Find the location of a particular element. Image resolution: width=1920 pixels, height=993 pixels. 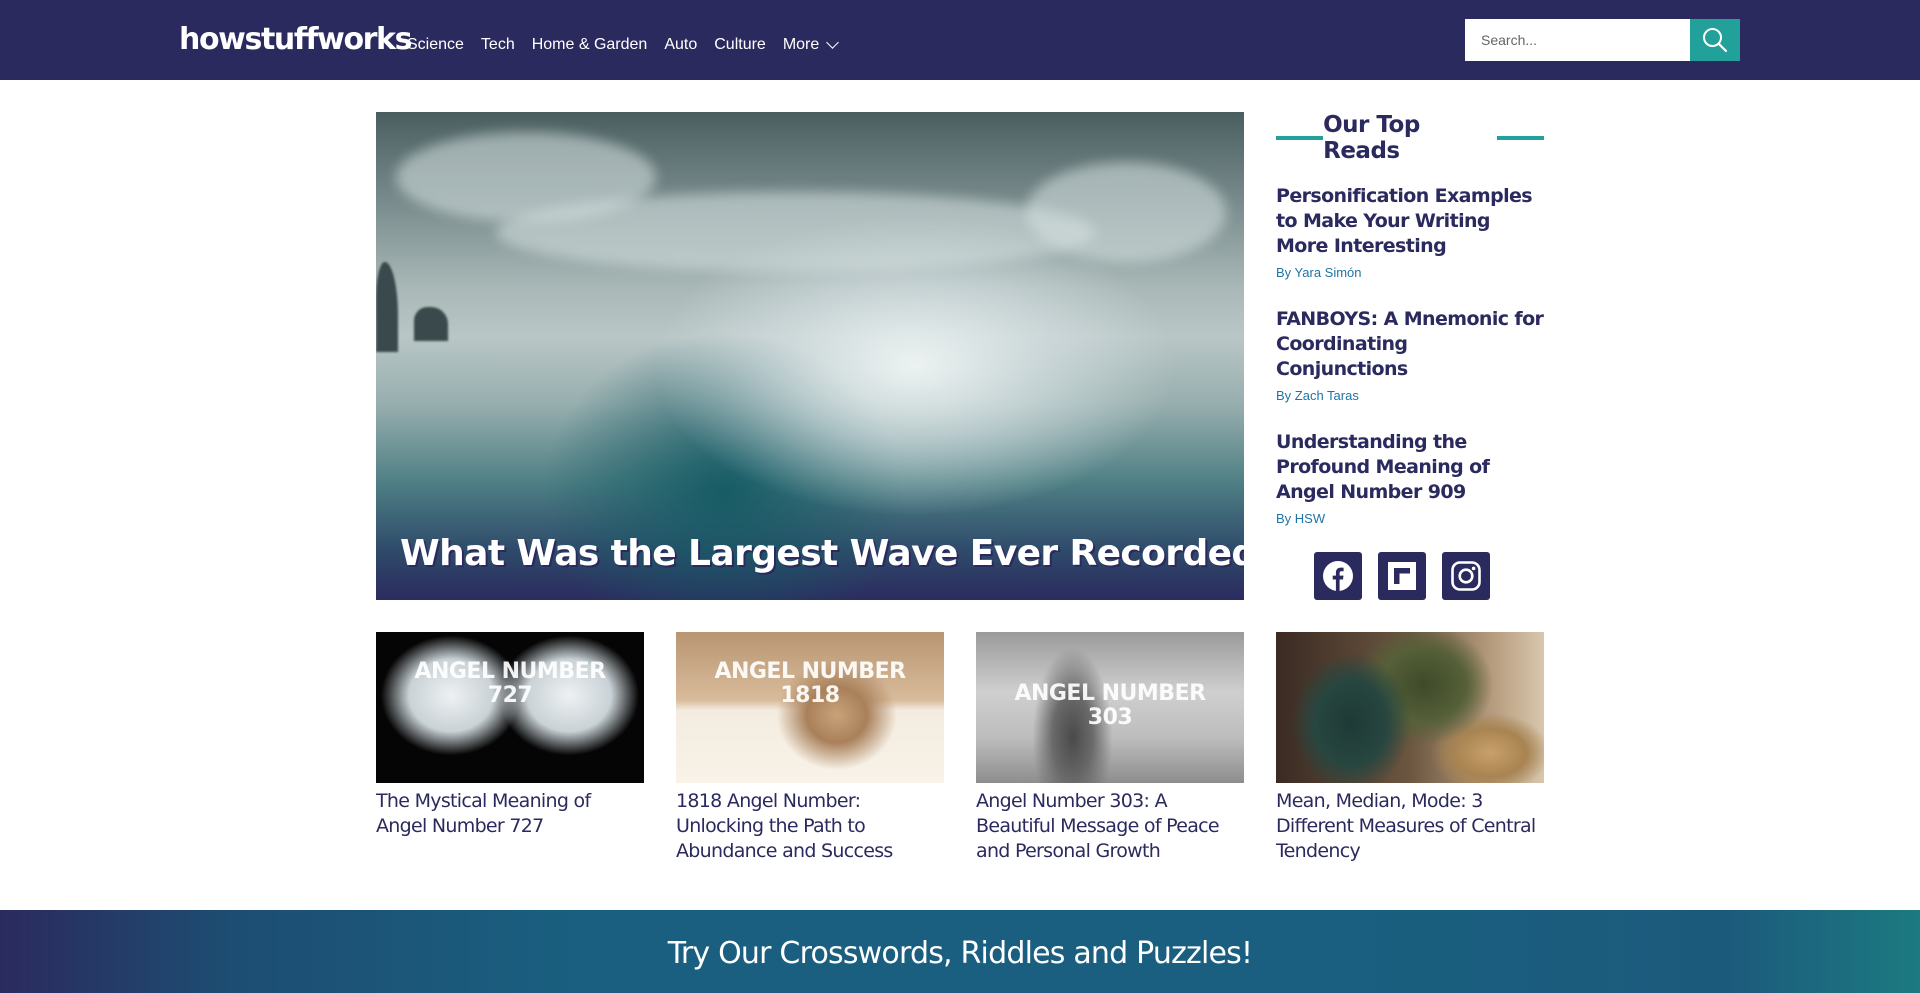

card-image-caption-line: 1818 is located at coordinates (810, 695).